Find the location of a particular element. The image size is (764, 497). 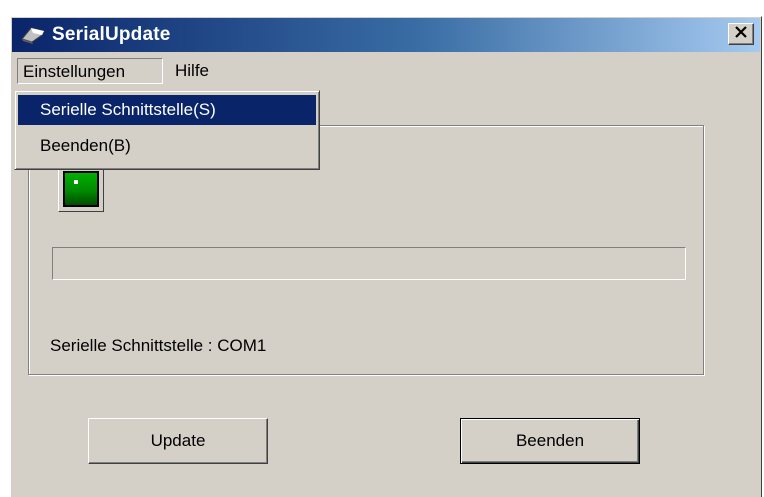

window-title: SerialUpdate is located at coordinates (111, 34).